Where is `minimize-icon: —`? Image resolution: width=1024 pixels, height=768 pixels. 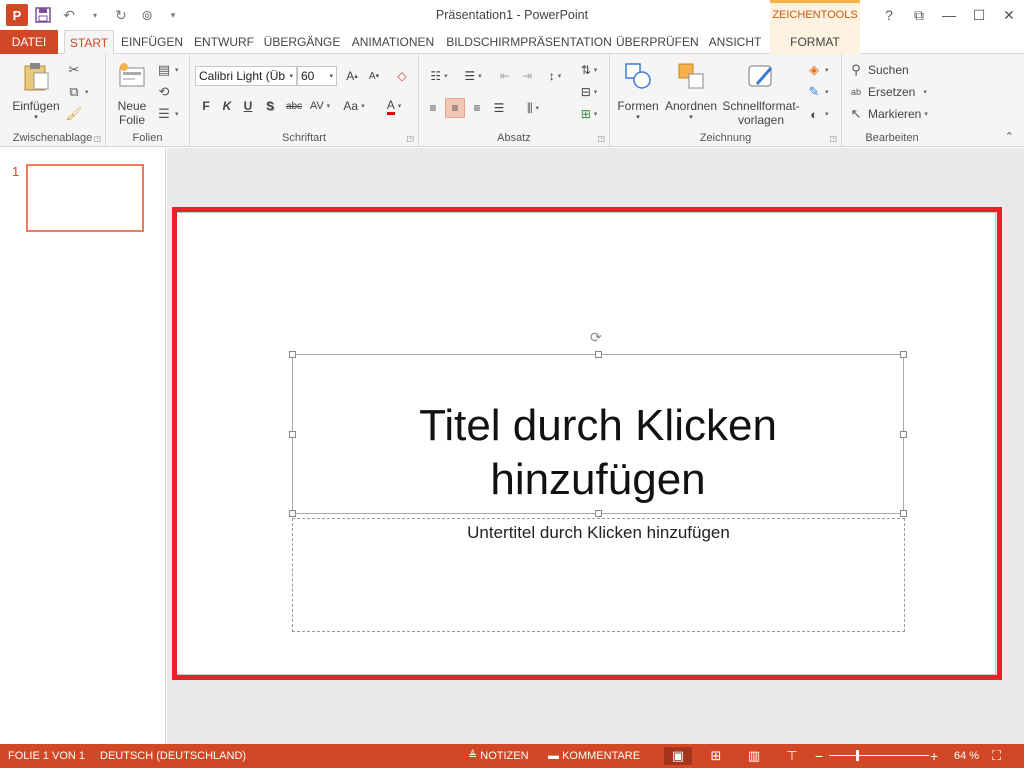
minimize-icon: — is located at coordinates (949, 15).